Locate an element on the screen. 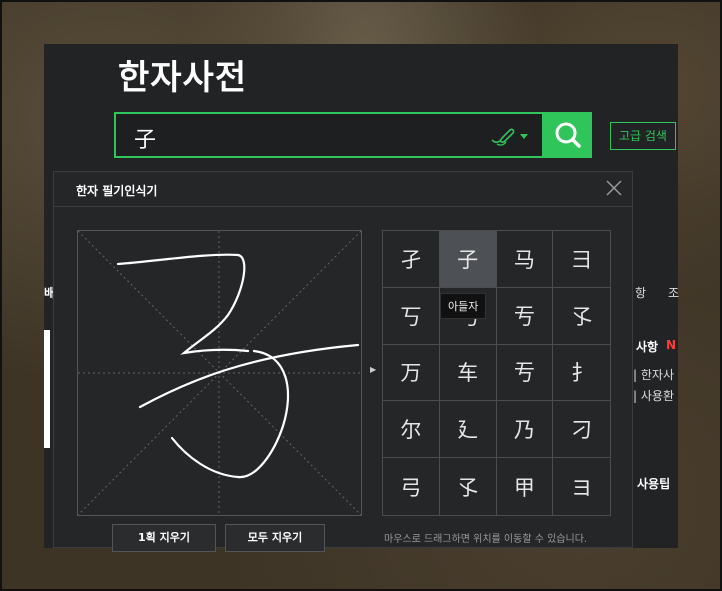 This screenshot has width=722, height=591. pen-icon is located at coordinates (509, 137).